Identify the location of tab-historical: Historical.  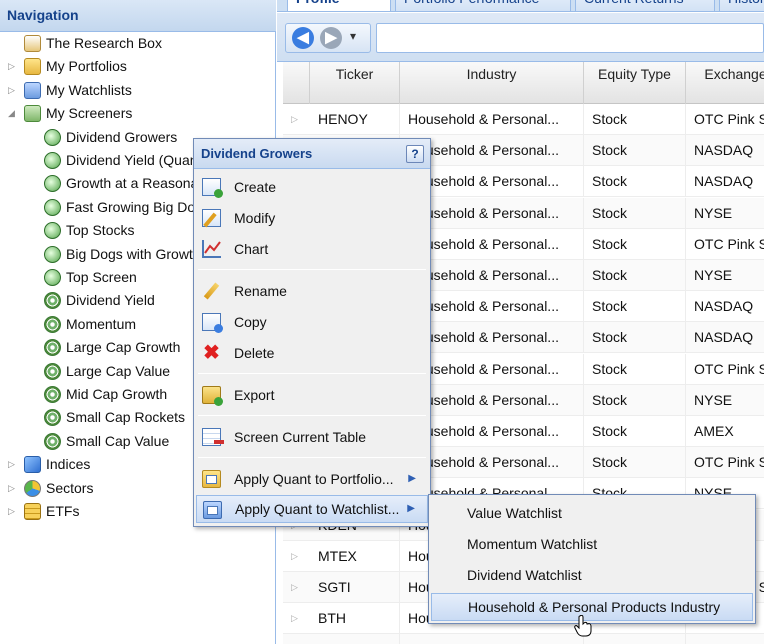
(741, 6).